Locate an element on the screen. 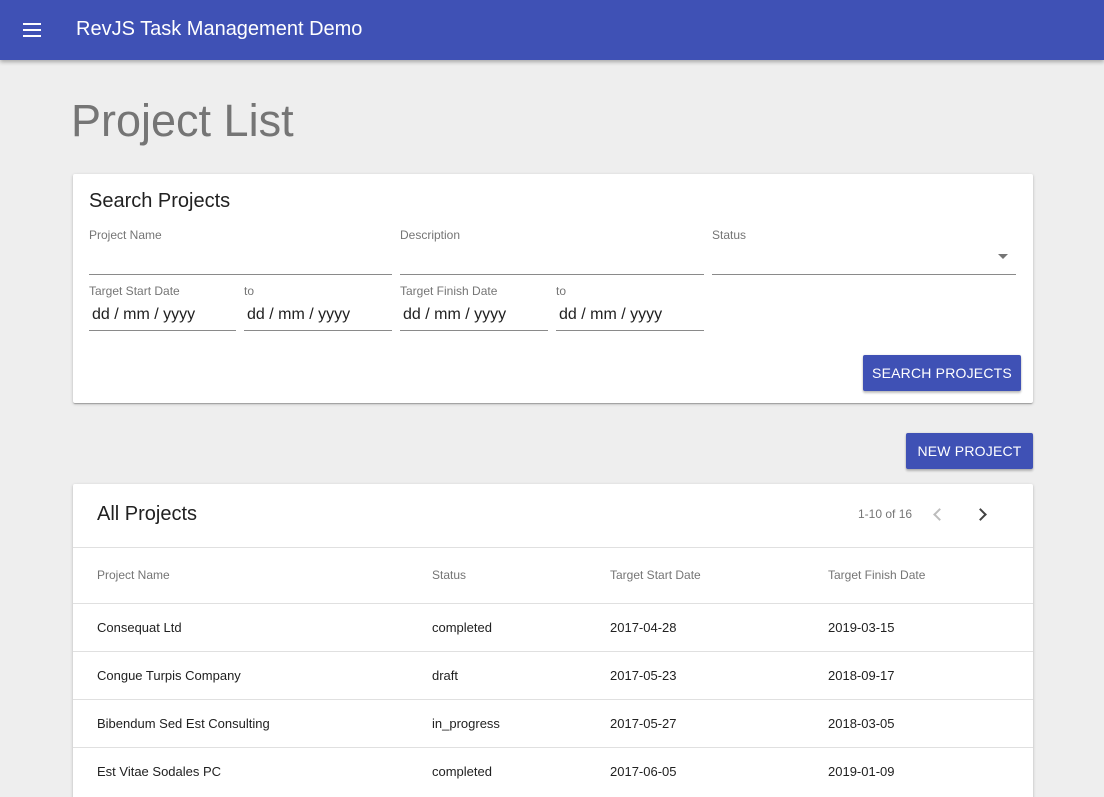 The width and height of the screenshot is (1104, 797). project-name-field: Project Name is located at coordinates (240, 251).